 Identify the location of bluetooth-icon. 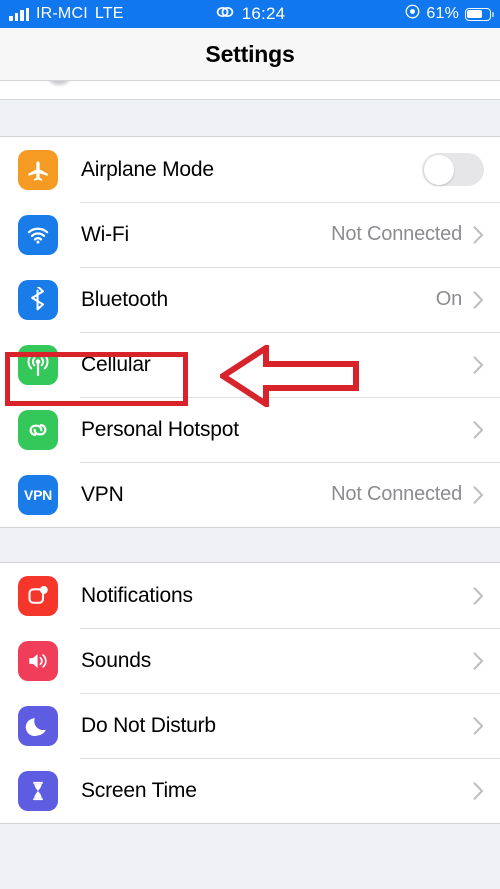
(38, 299).